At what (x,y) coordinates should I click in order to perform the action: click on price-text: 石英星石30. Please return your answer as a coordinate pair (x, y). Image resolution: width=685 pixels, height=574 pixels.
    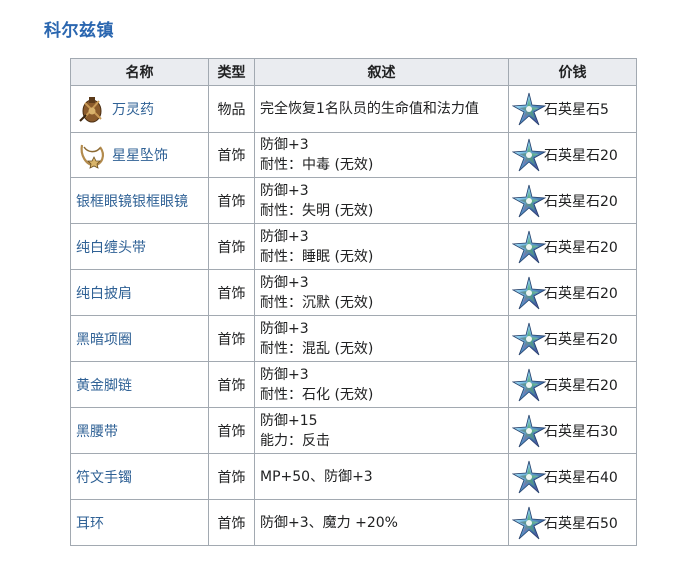
    Looking at the image, I should click on (581, 431).